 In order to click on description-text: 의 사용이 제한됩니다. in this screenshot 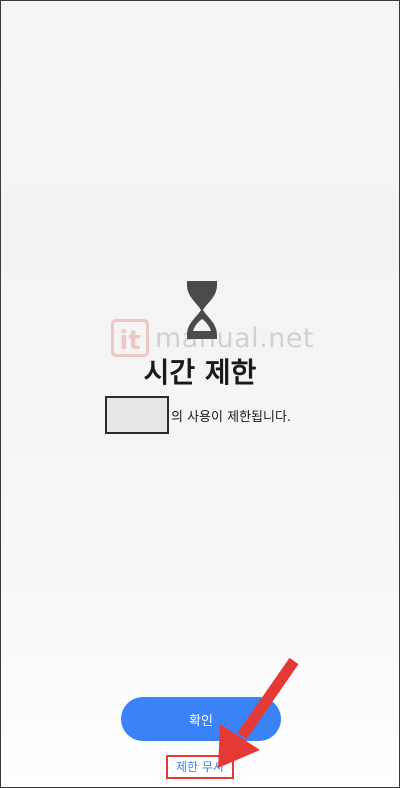, I will do `click(231, 417)`.